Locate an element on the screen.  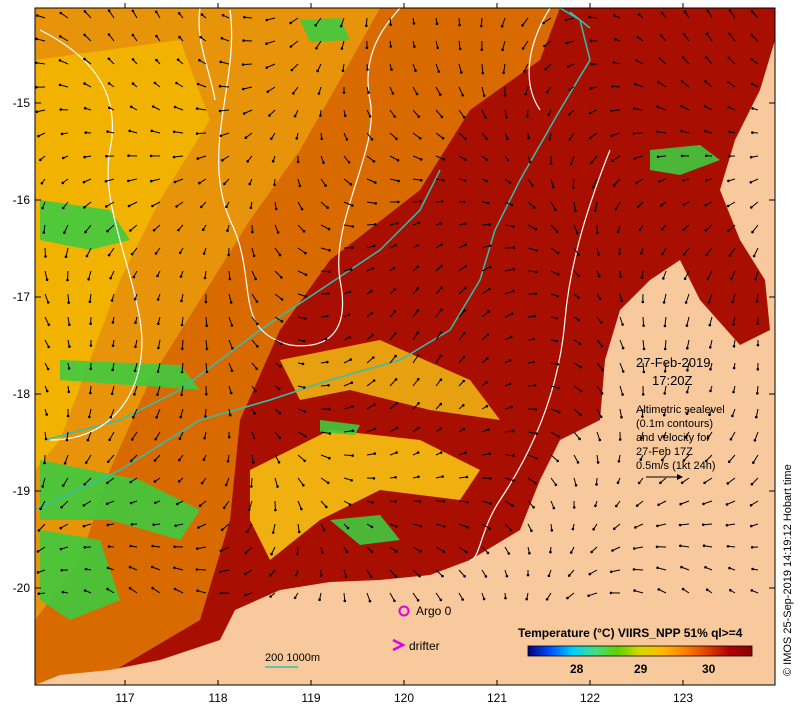
y-tick-label: -19 is located at coordinates (22, 491).